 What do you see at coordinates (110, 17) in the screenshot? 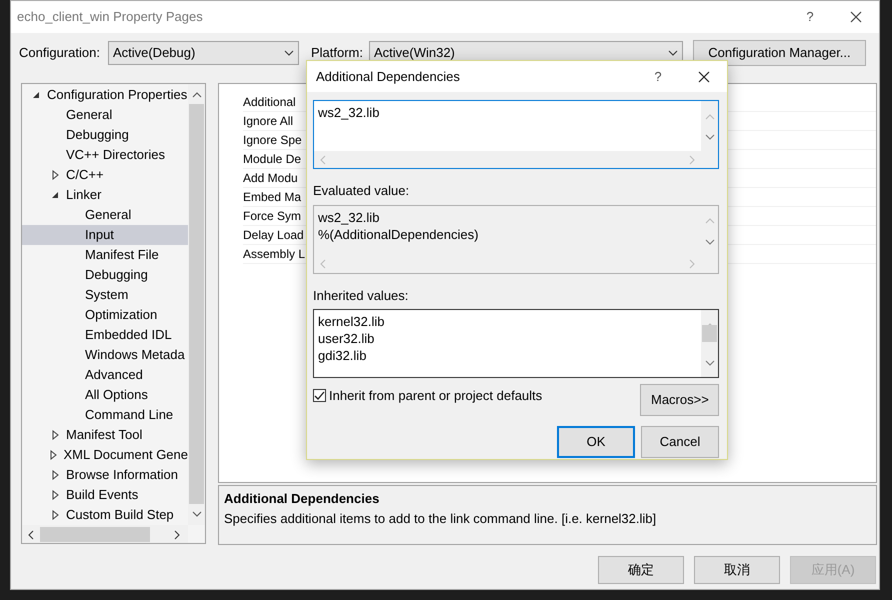
I see `window-title: echo_client_win Property Pages` at bounding box center [110, 17].